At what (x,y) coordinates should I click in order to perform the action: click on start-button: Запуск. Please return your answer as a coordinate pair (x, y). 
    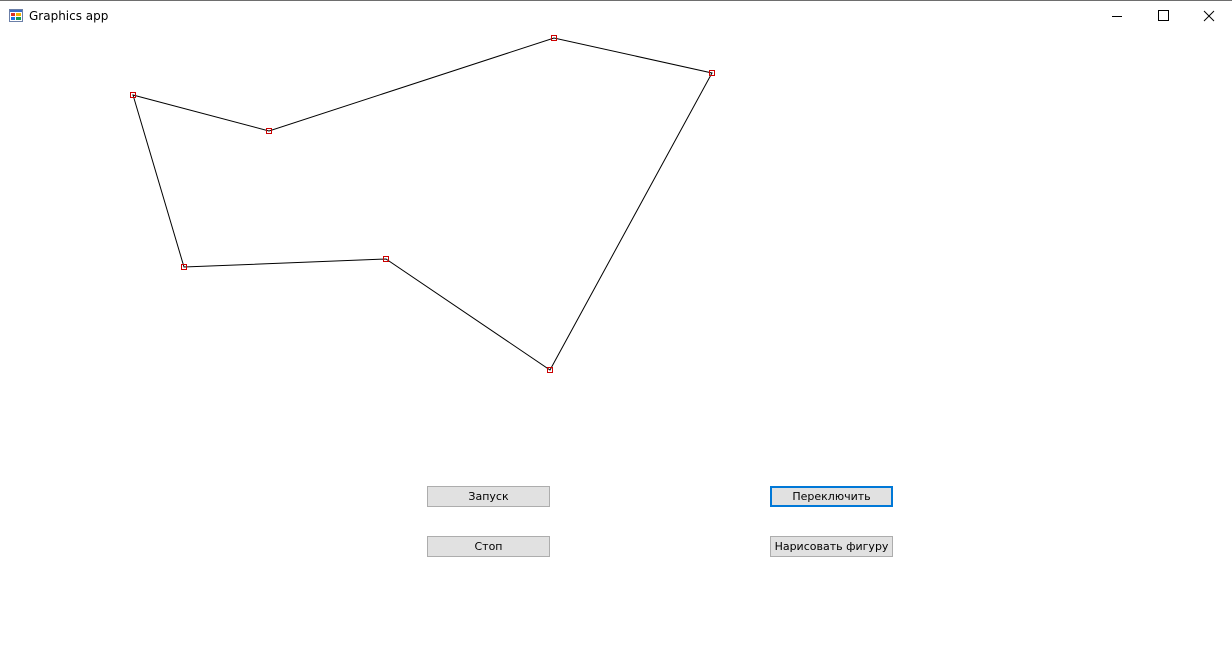
    Looking at the image, I should click on (488, 496).